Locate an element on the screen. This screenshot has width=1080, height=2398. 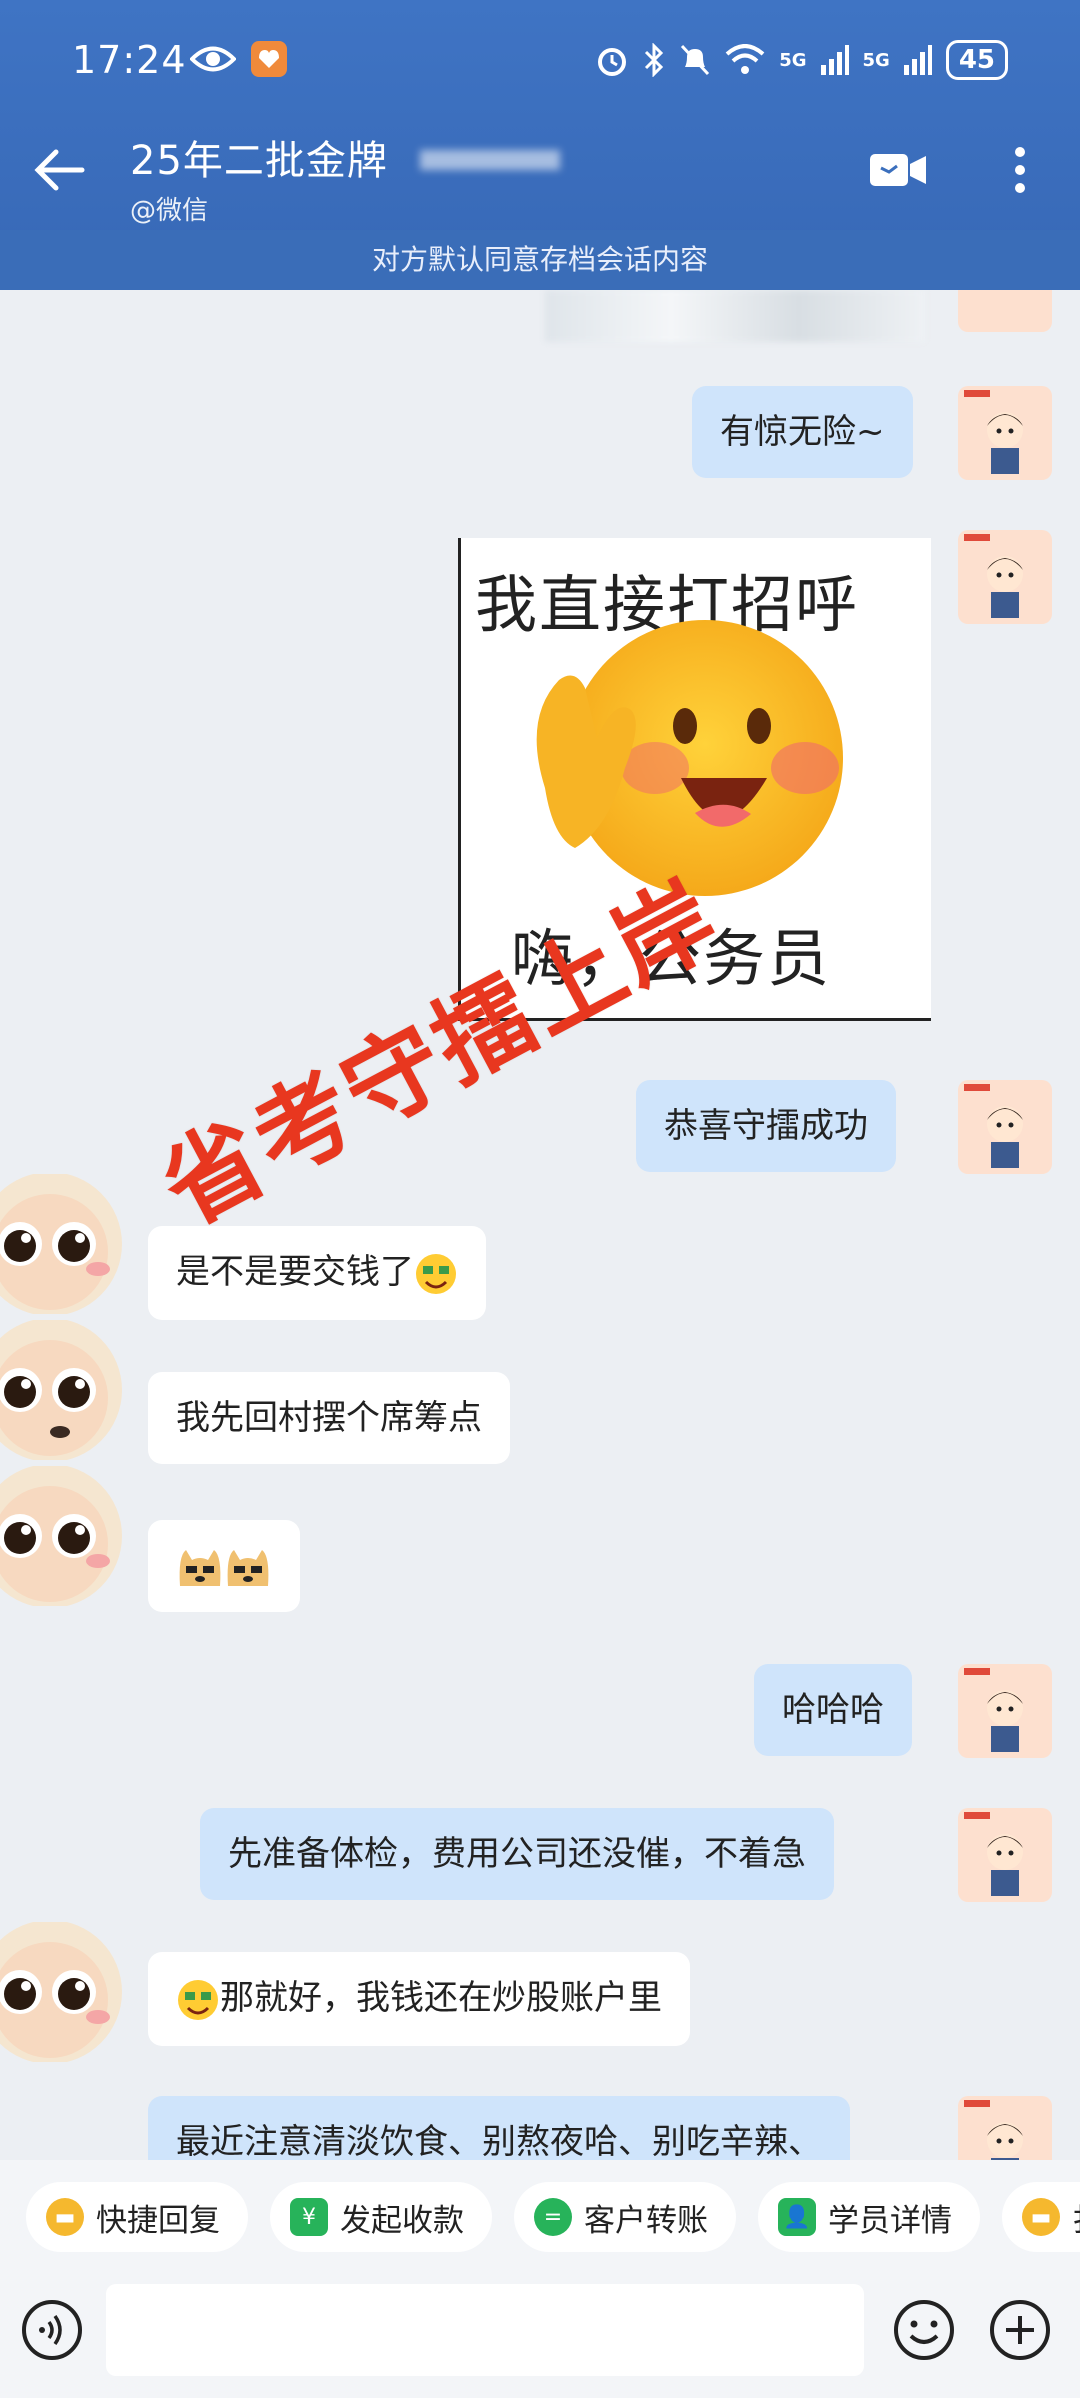
quick-reply-button: ▬ 快捷回复 is located at coordinates (137, 2217).